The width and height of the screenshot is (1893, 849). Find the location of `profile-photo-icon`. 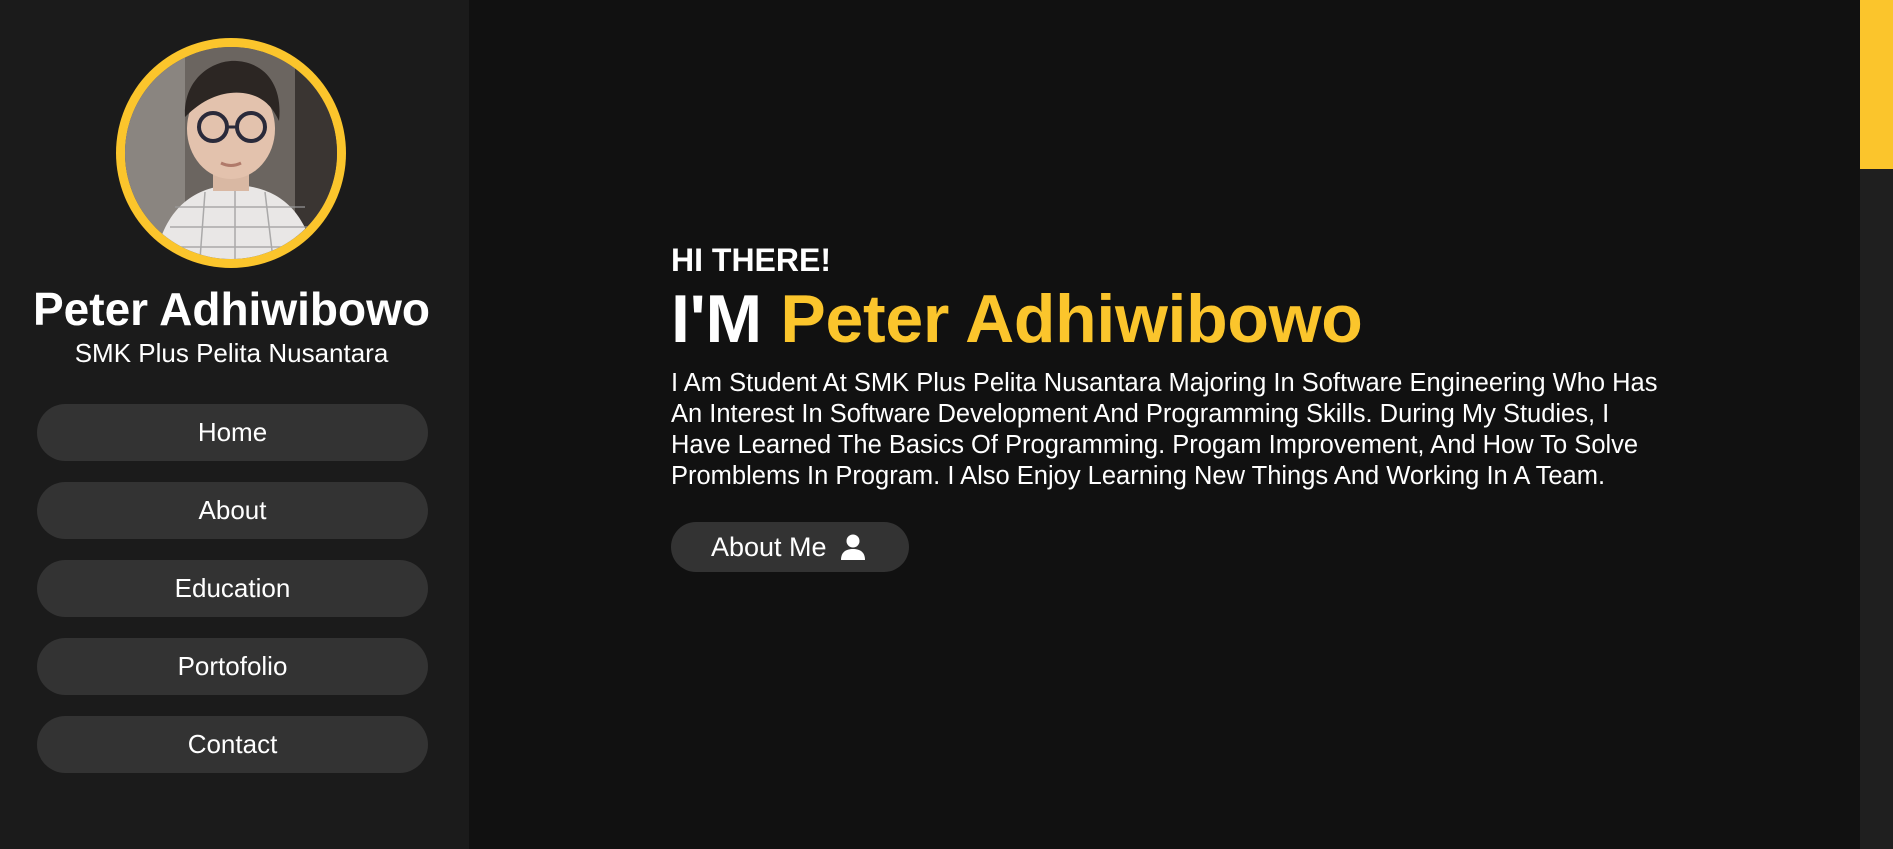

profile-photo-icon is located at coordinates (231, 153).